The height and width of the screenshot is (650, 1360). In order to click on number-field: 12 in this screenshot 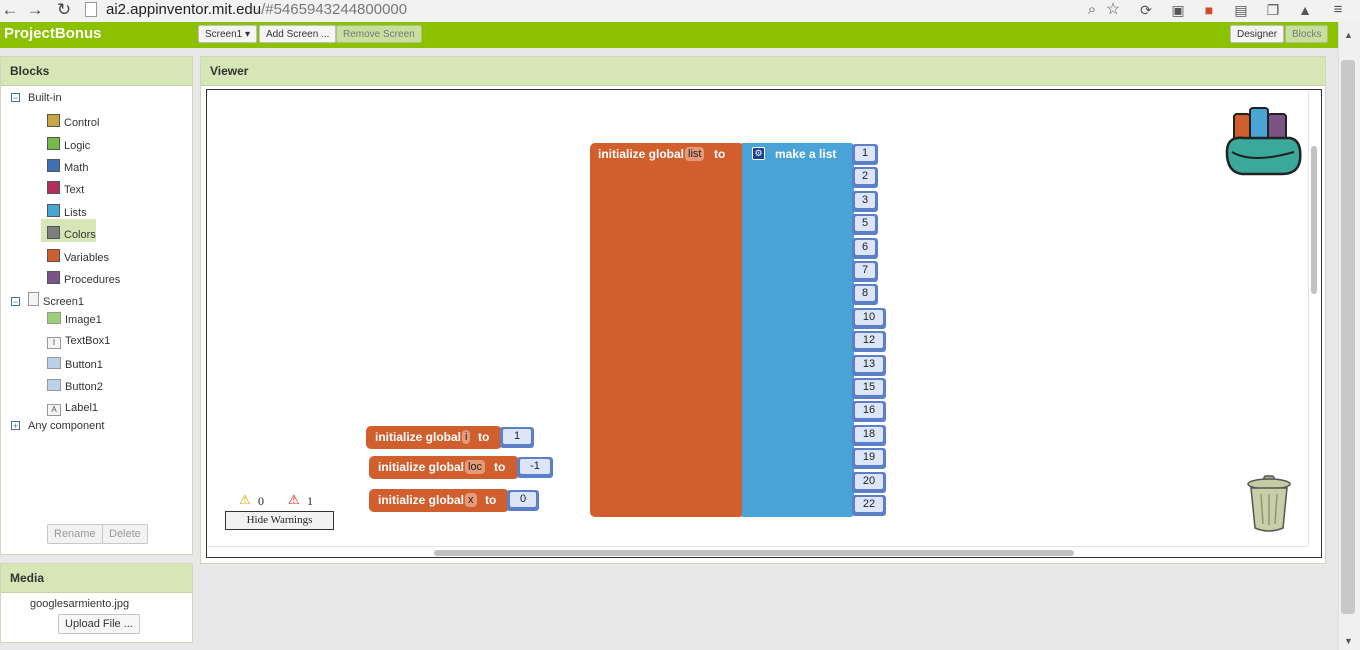, I will do `click(869, 340)`.